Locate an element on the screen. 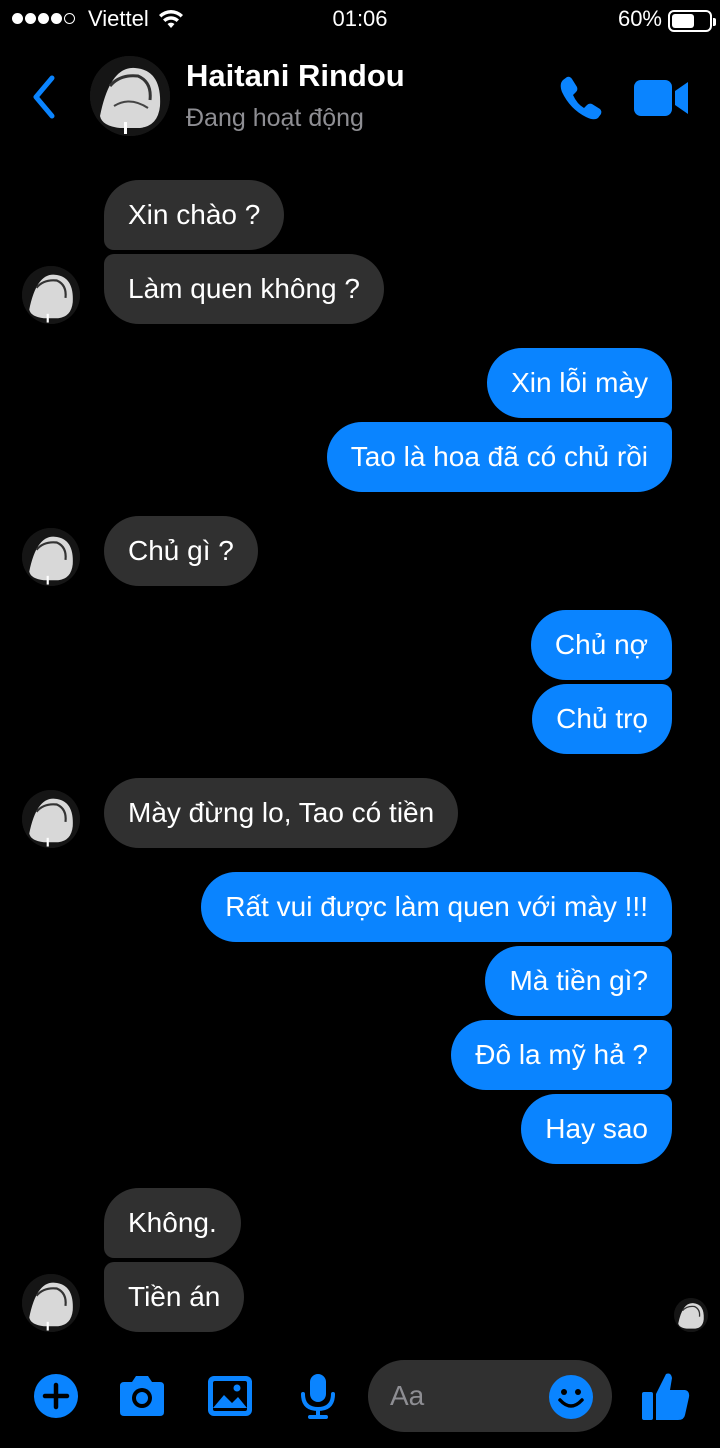 The image size is (720, 1448). message-outgoing: Rất vui được làm quen với mày !!! is located at coordinates (436, 907).